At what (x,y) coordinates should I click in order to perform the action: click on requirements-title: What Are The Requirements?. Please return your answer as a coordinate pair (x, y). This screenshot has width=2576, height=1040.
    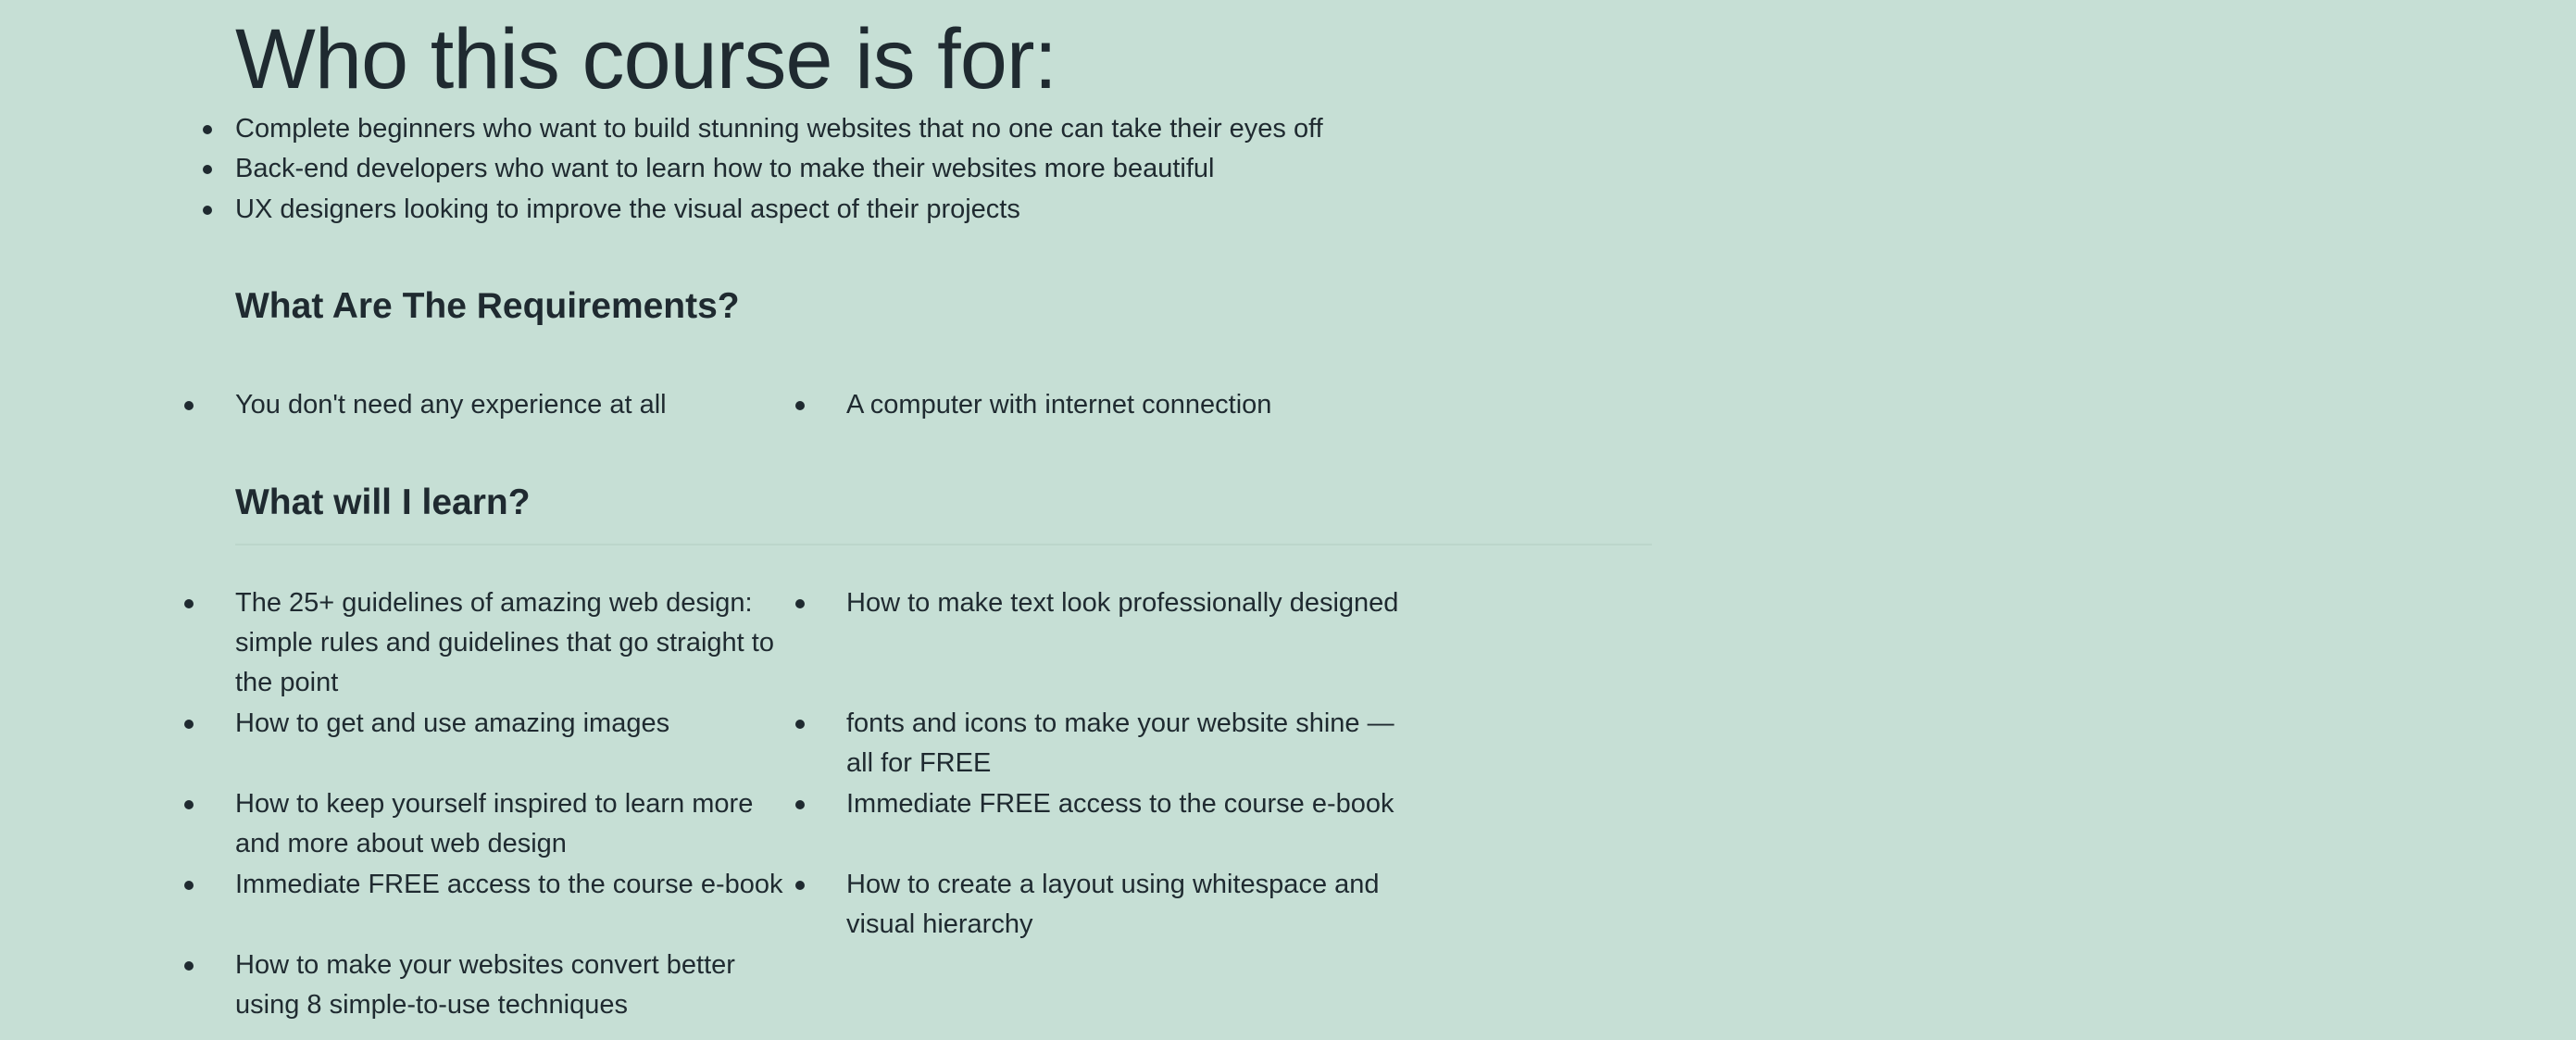
    Looking at the image, I should click on (488, 306).